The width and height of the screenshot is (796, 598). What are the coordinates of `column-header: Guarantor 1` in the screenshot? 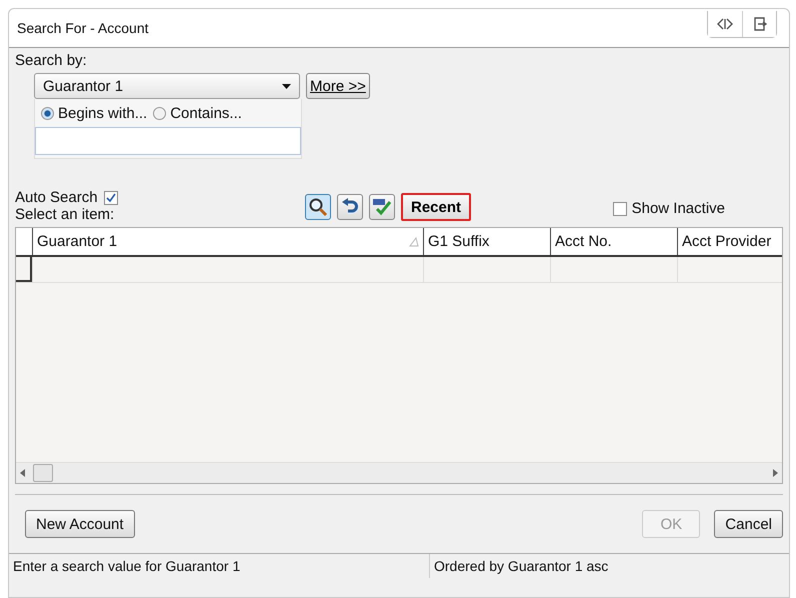 It's located at (227, 241).